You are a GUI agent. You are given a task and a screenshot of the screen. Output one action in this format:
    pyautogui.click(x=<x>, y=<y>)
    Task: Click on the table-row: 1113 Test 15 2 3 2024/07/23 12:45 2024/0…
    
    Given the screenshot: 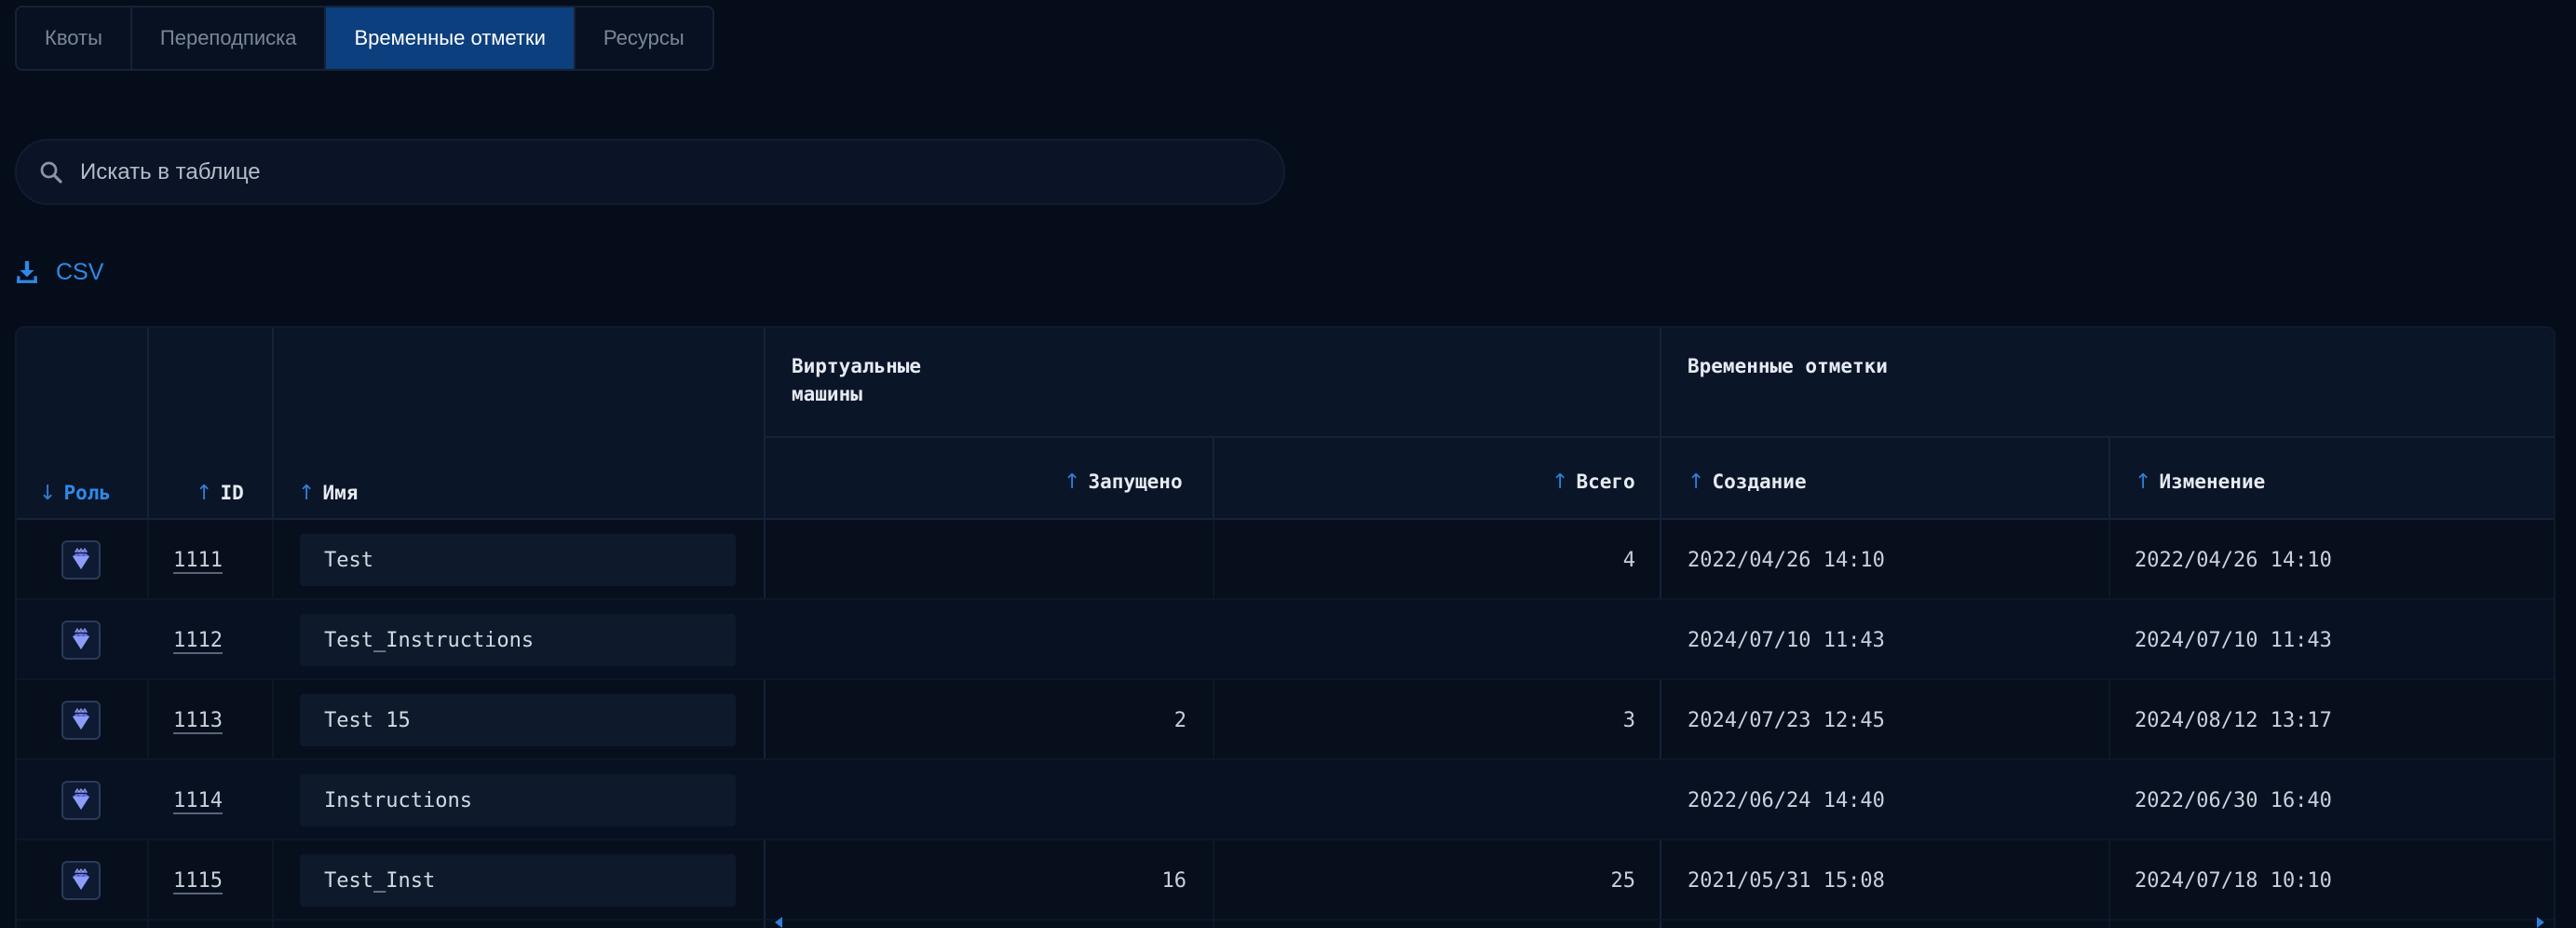 What is the action you would take?
    pyautogui.click(x=1285, y=720)
    